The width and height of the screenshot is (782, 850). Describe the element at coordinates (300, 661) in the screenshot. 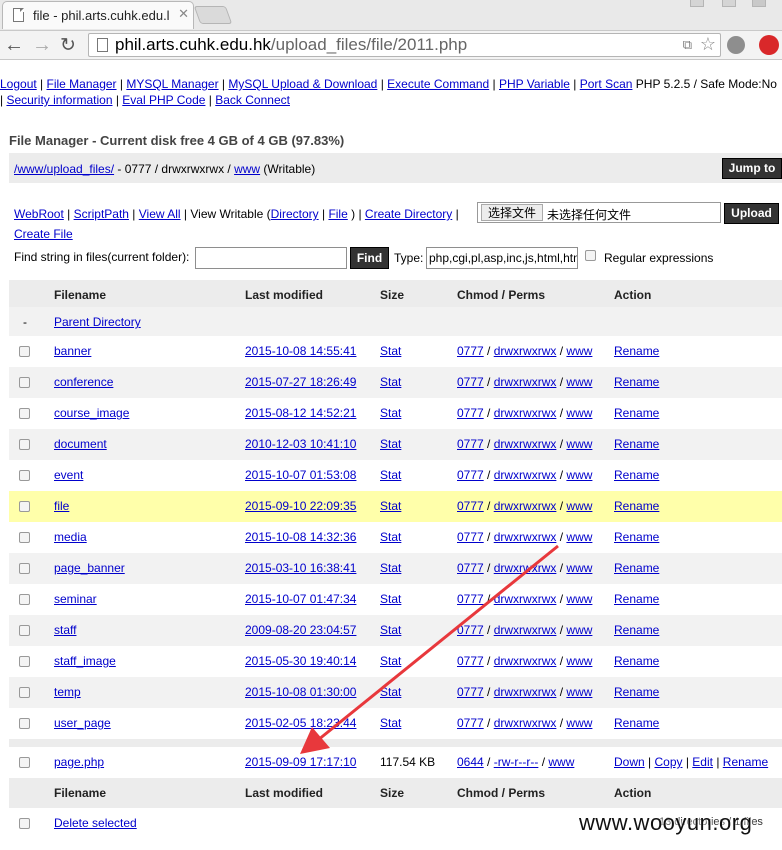

I see `dir-modified-link: 2015-05-30 19:40:14` at that location.